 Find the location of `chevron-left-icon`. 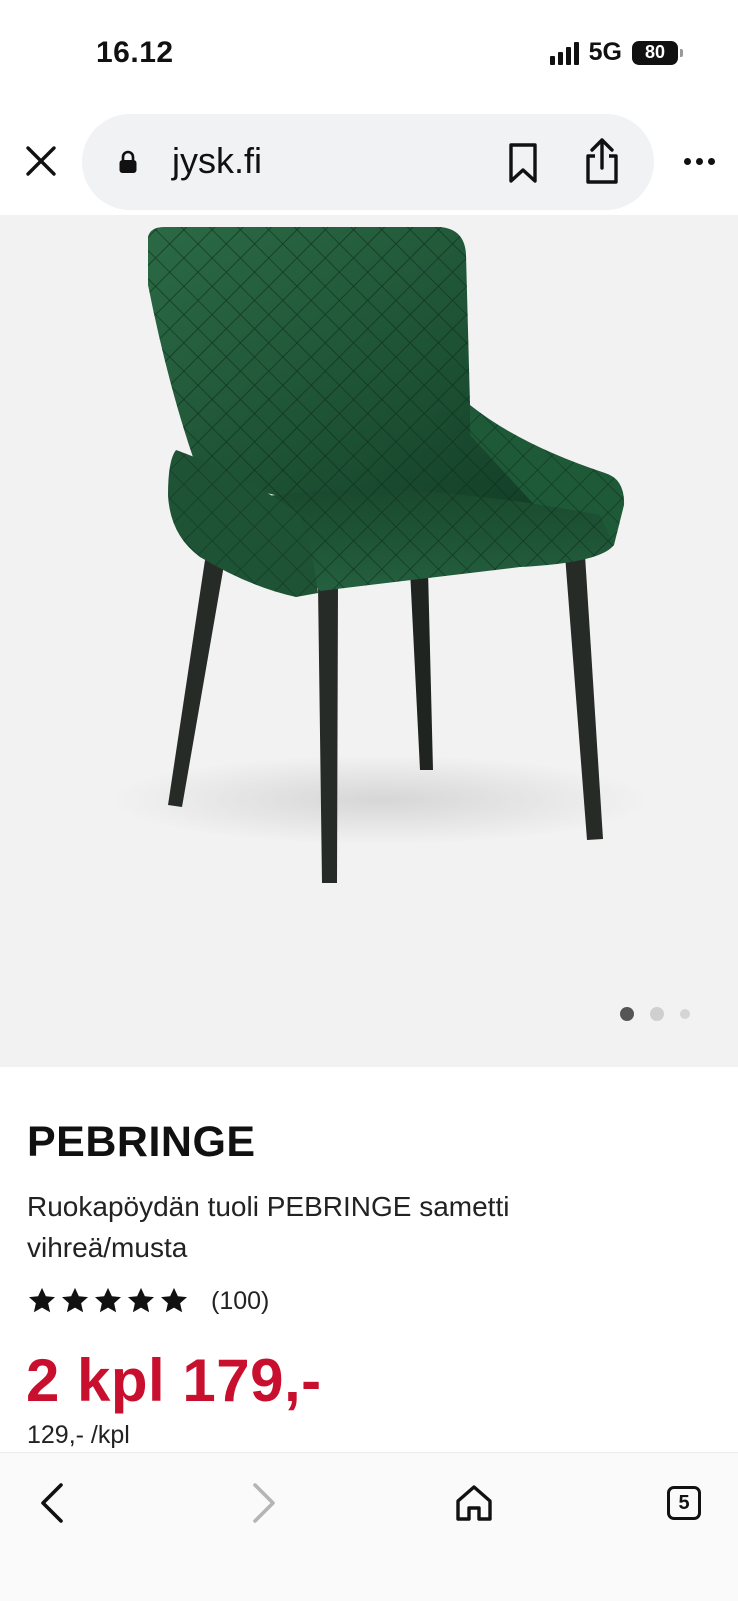

chevron-left-icon is located at coordinates (52, 1503).